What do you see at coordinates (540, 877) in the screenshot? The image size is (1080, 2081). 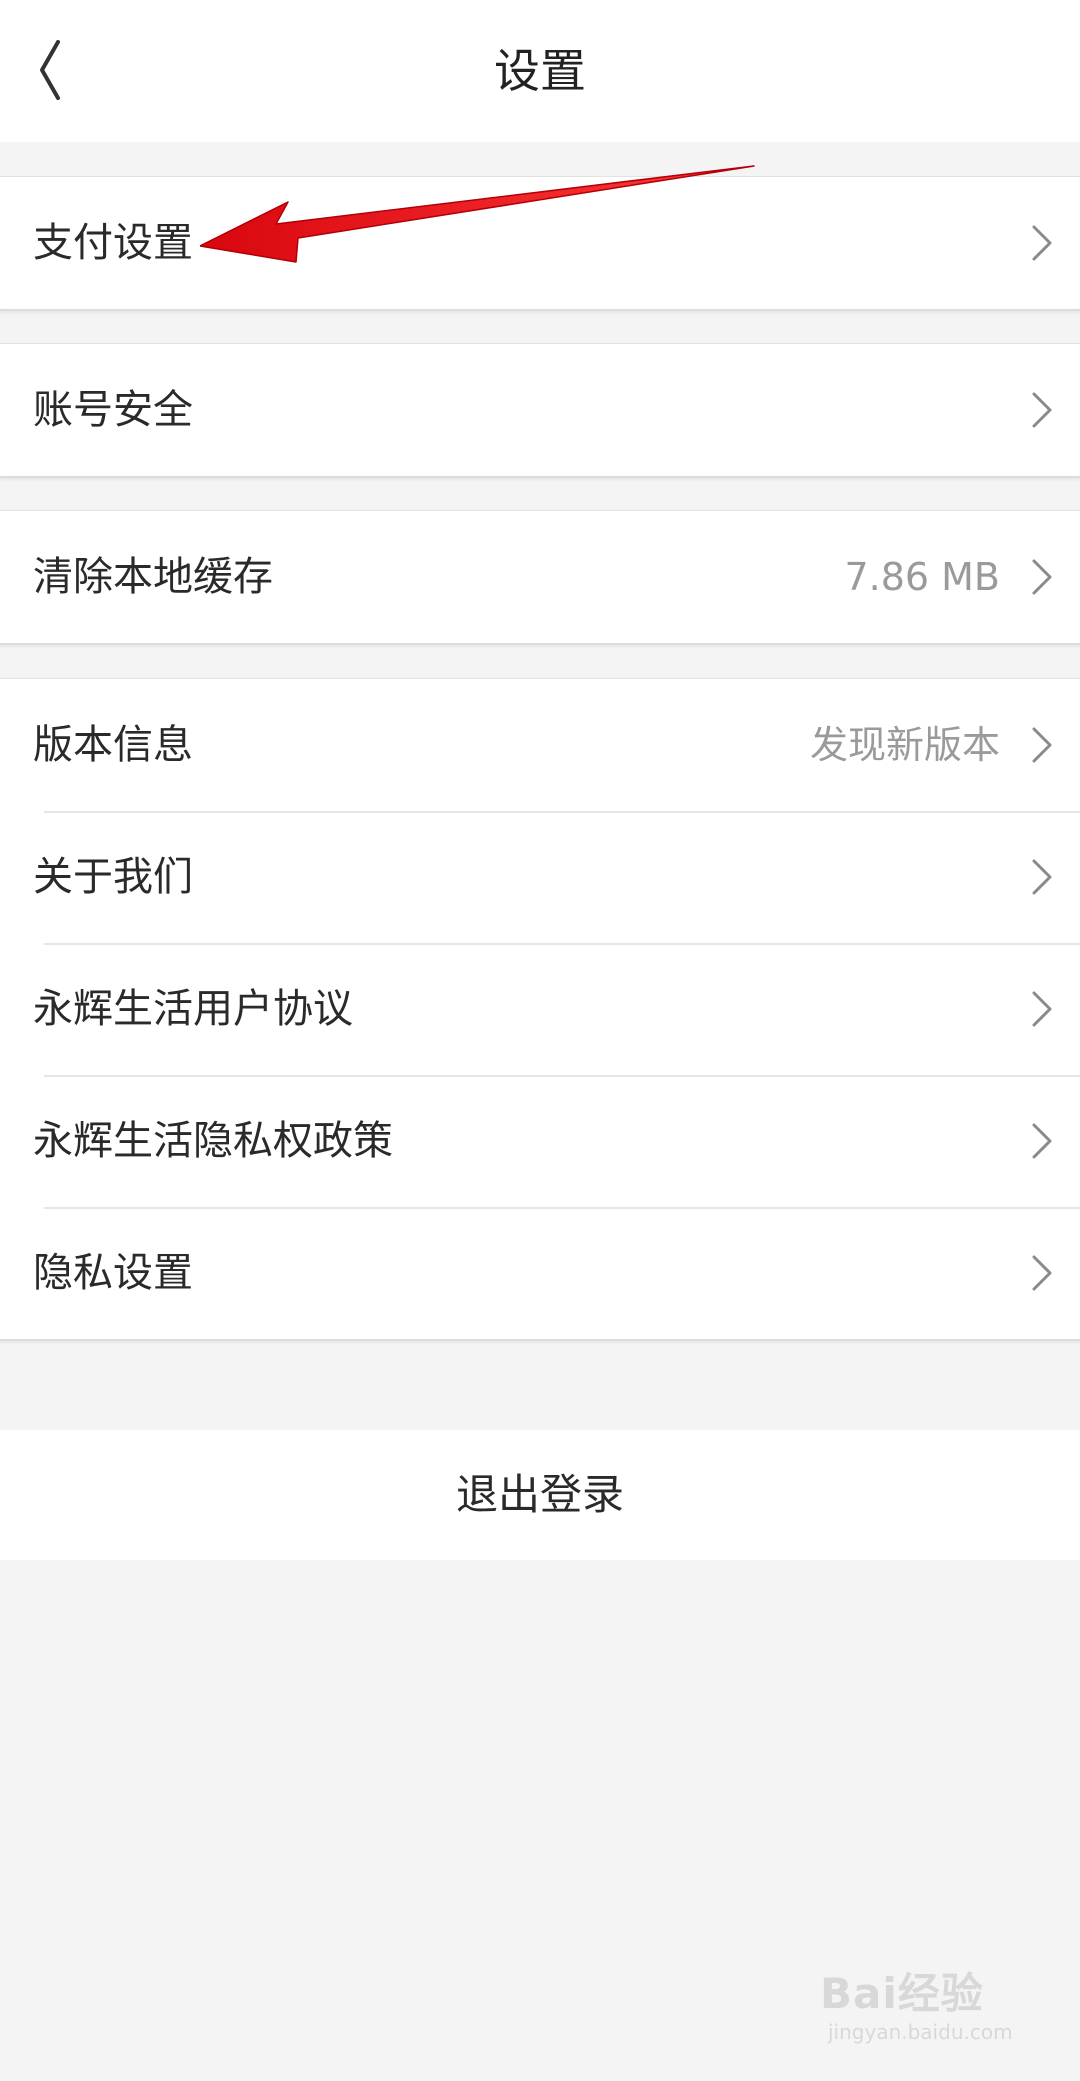 I see `about-us-item: 关于我们` at bounding box center [540, 877].